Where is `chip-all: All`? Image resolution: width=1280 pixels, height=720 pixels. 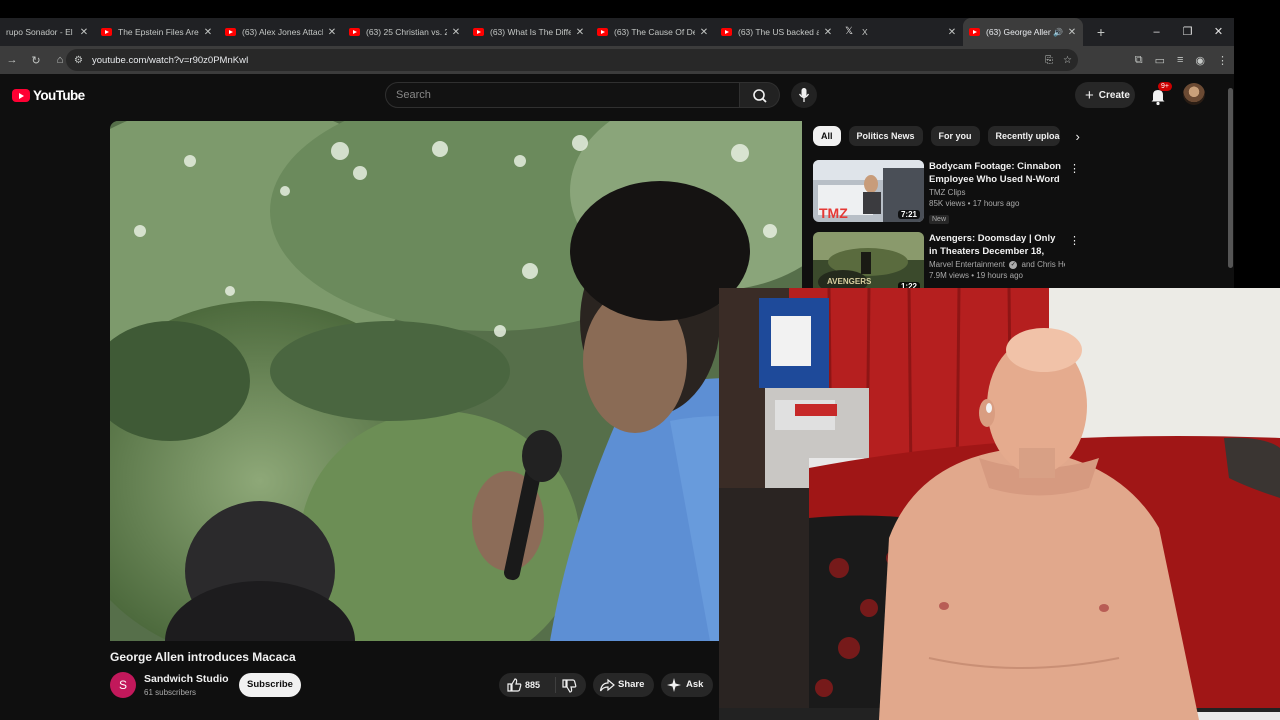 chip-all: All is located at coordinates (827, 136).